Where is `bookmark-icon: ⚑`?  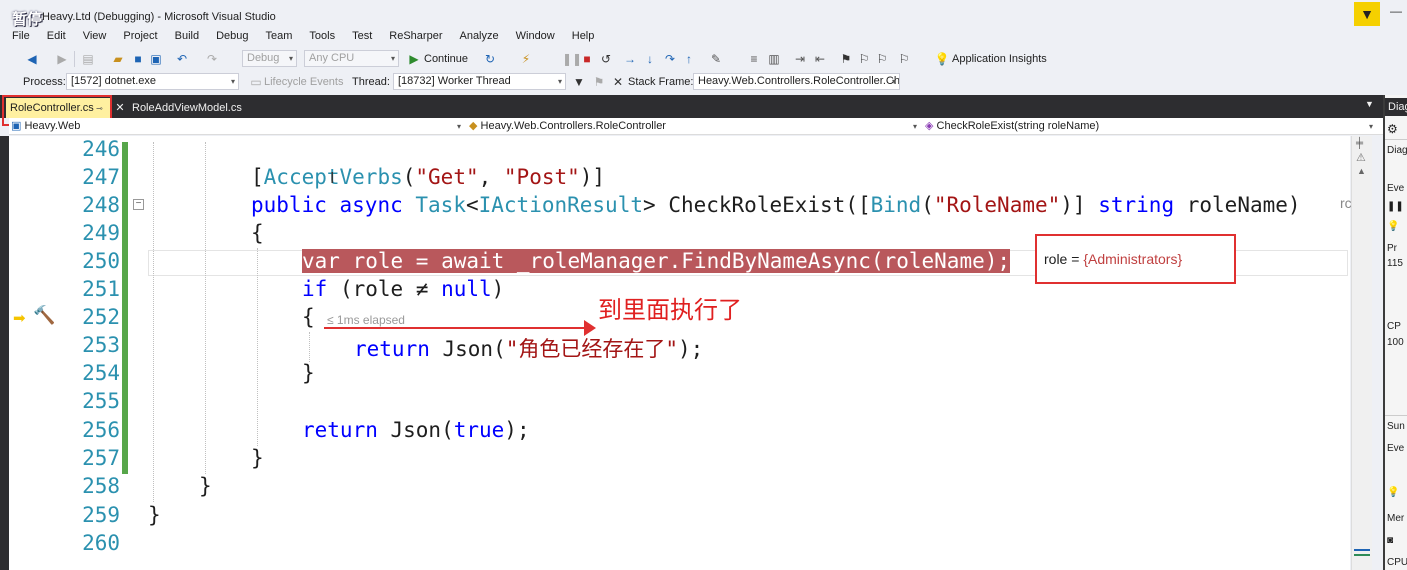 bookmark-icon: ⚑ is located at coordinates (846, 59).